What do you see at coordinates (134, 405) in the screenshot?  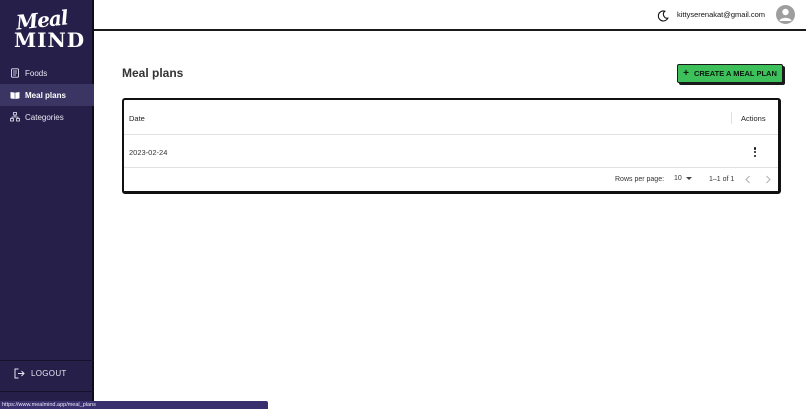 I see `status-bar-url: https://www.mealmind.app/meal_plans` at bounding box center [134, 405].